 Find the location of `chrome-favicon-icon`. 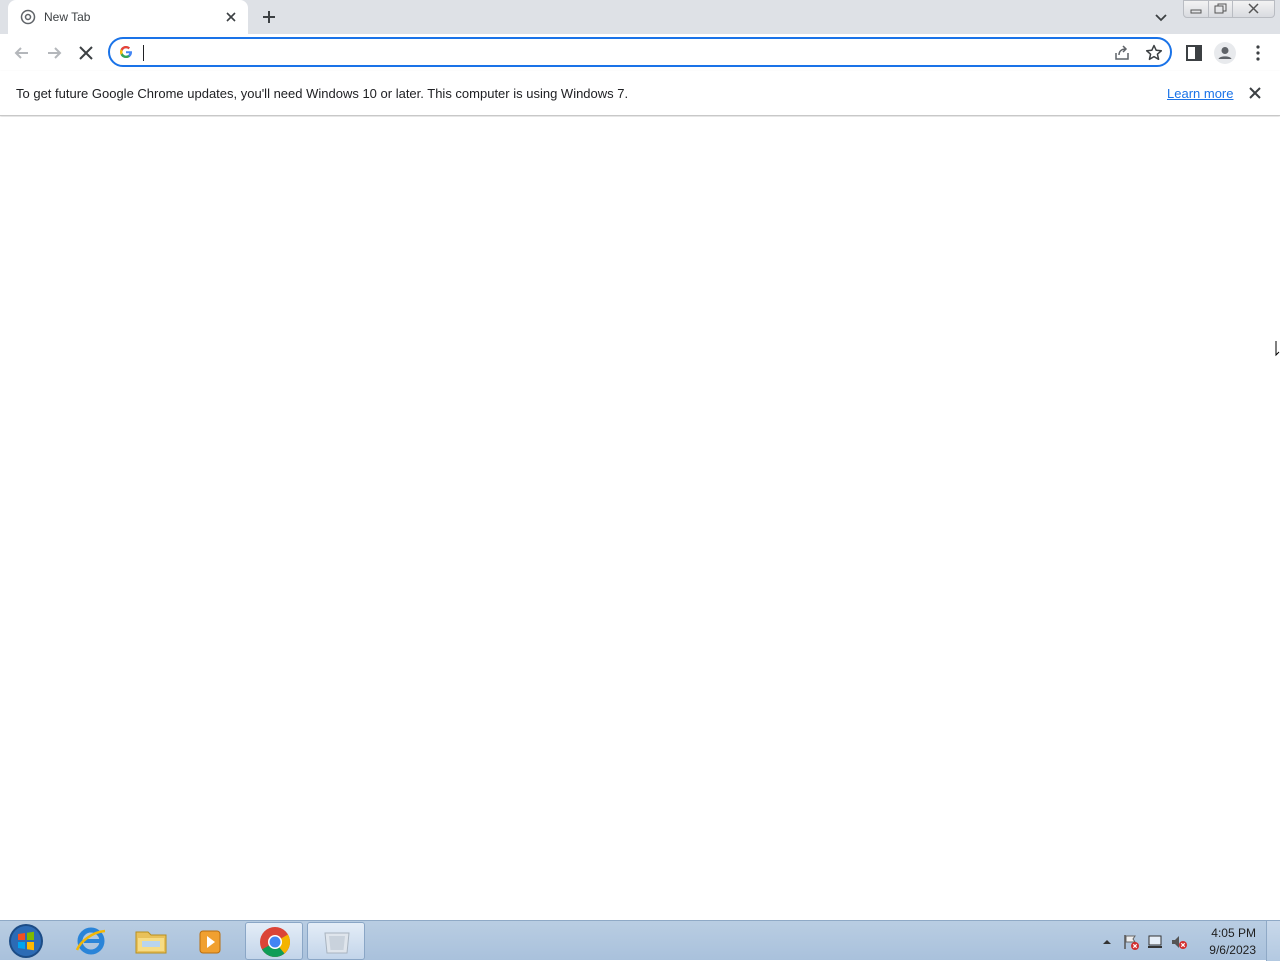

chrome-favicon-icon is located at coordinates (28, 17).